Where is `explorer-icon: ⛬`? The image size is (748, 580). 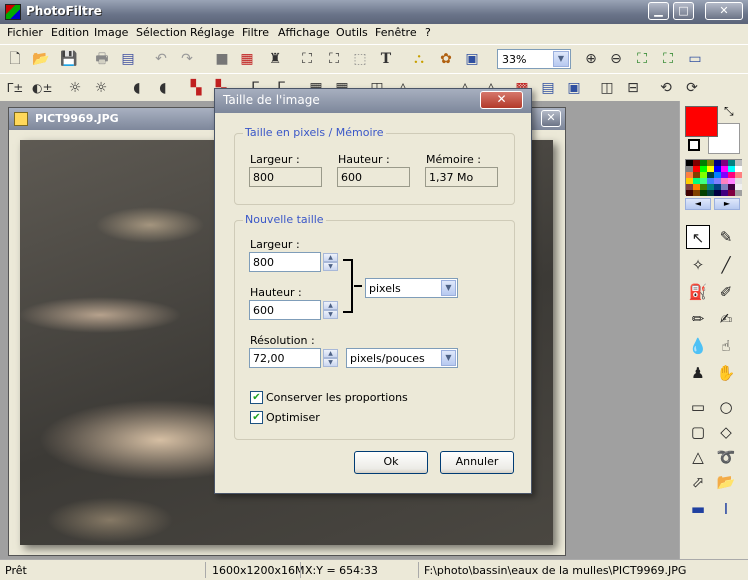 explorer-icon: ⛬ is located at coordinates (419, 59).